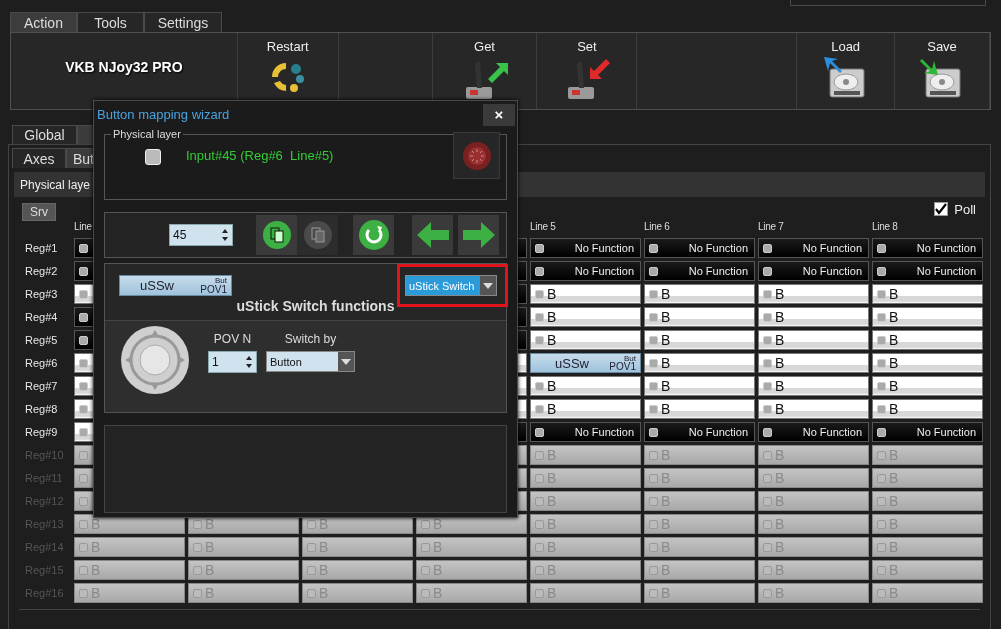 The image size is (1001, 629). I want to click on section-title: uStick Switch functions, so click(315, 306).